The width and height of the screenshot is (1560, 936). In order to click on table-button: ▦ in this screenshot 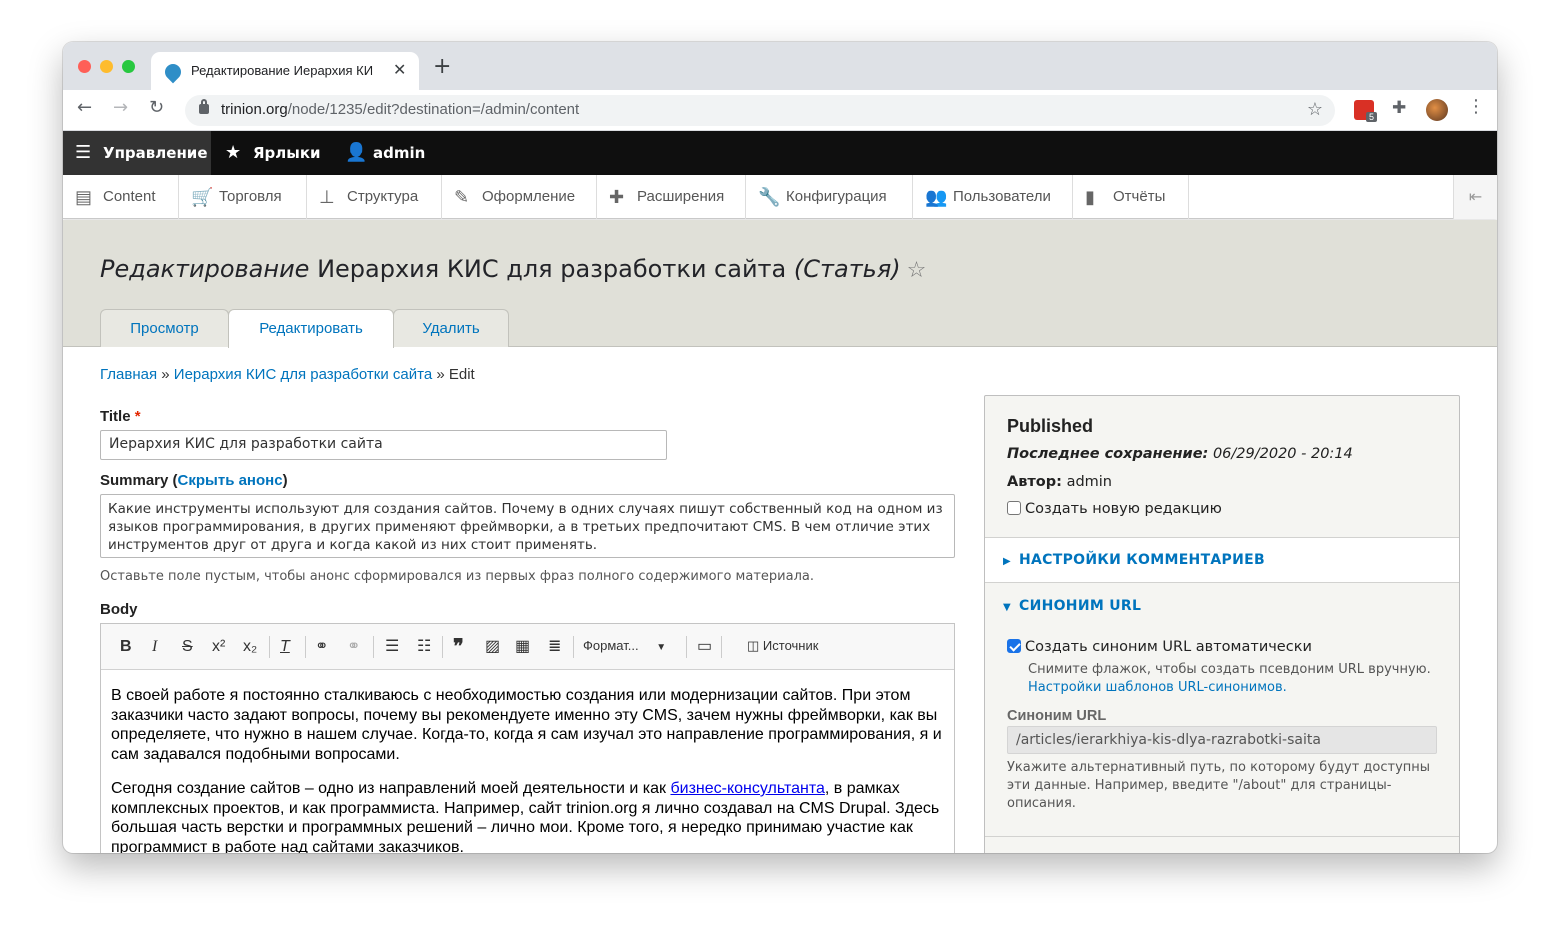, I will do `click(522, 647)`.